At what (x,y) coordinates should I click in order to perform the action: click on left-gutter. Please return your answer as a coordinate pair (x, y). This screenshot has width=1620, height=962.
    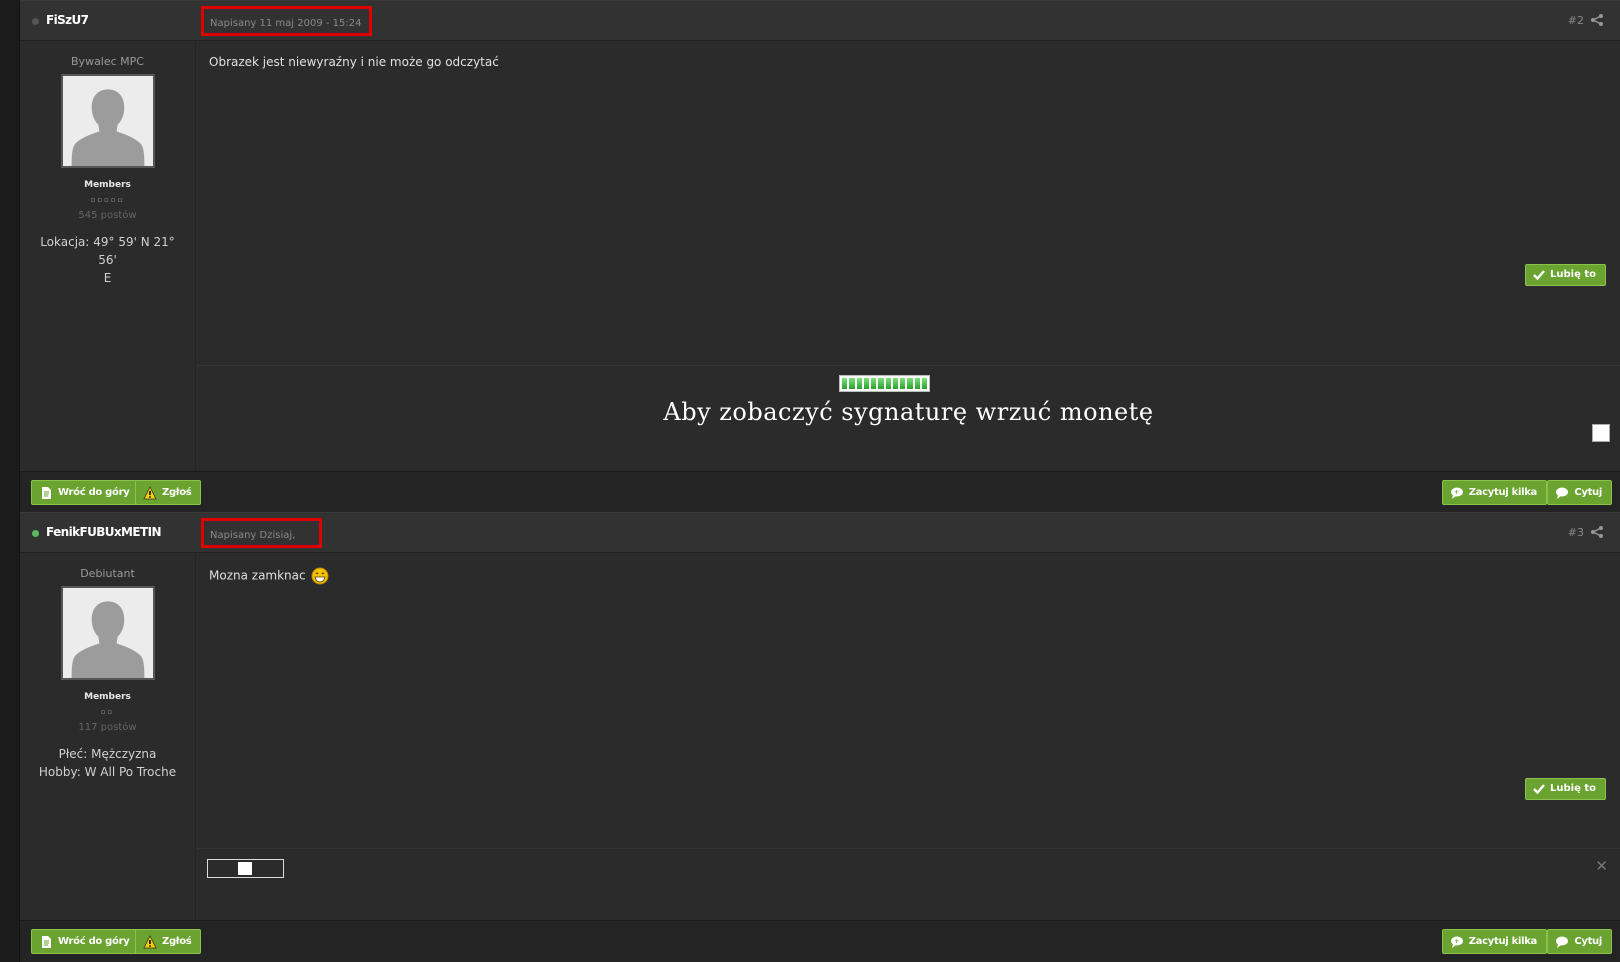
    Looking at the image, I should click on (10, 481).